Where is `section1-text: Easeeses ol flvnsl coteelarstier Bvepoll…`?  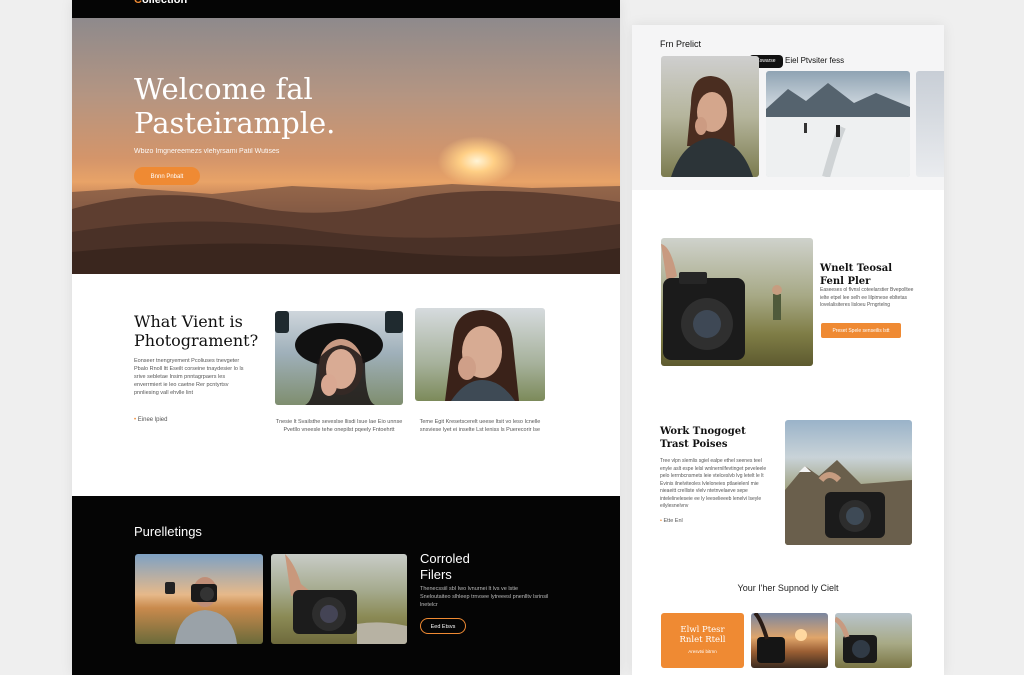
section1-text: Easeeses ol flvnsl coteelarstier Bvepoll… is located at coordinates (867, 297).